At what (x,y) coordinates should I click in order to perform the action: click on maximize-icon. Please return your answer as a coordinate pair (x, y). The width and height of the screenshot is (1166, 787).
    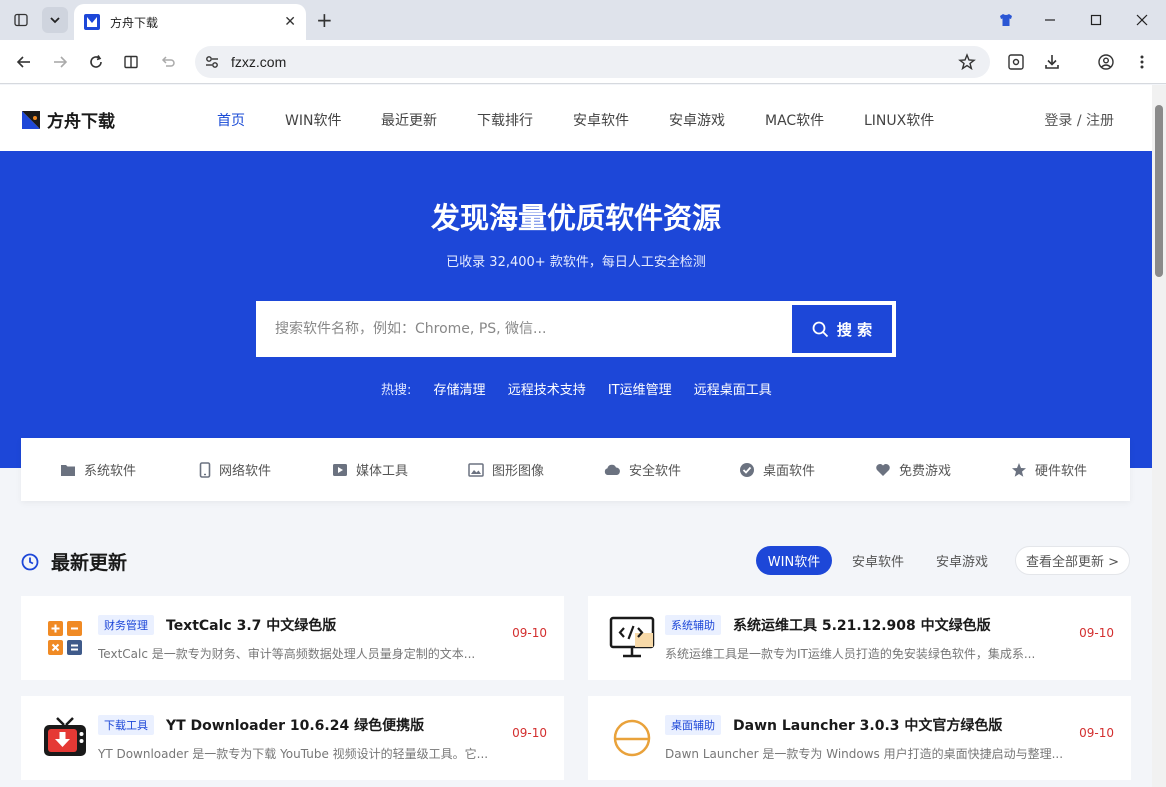
    Looking at the image, I should click on (1096, 20).